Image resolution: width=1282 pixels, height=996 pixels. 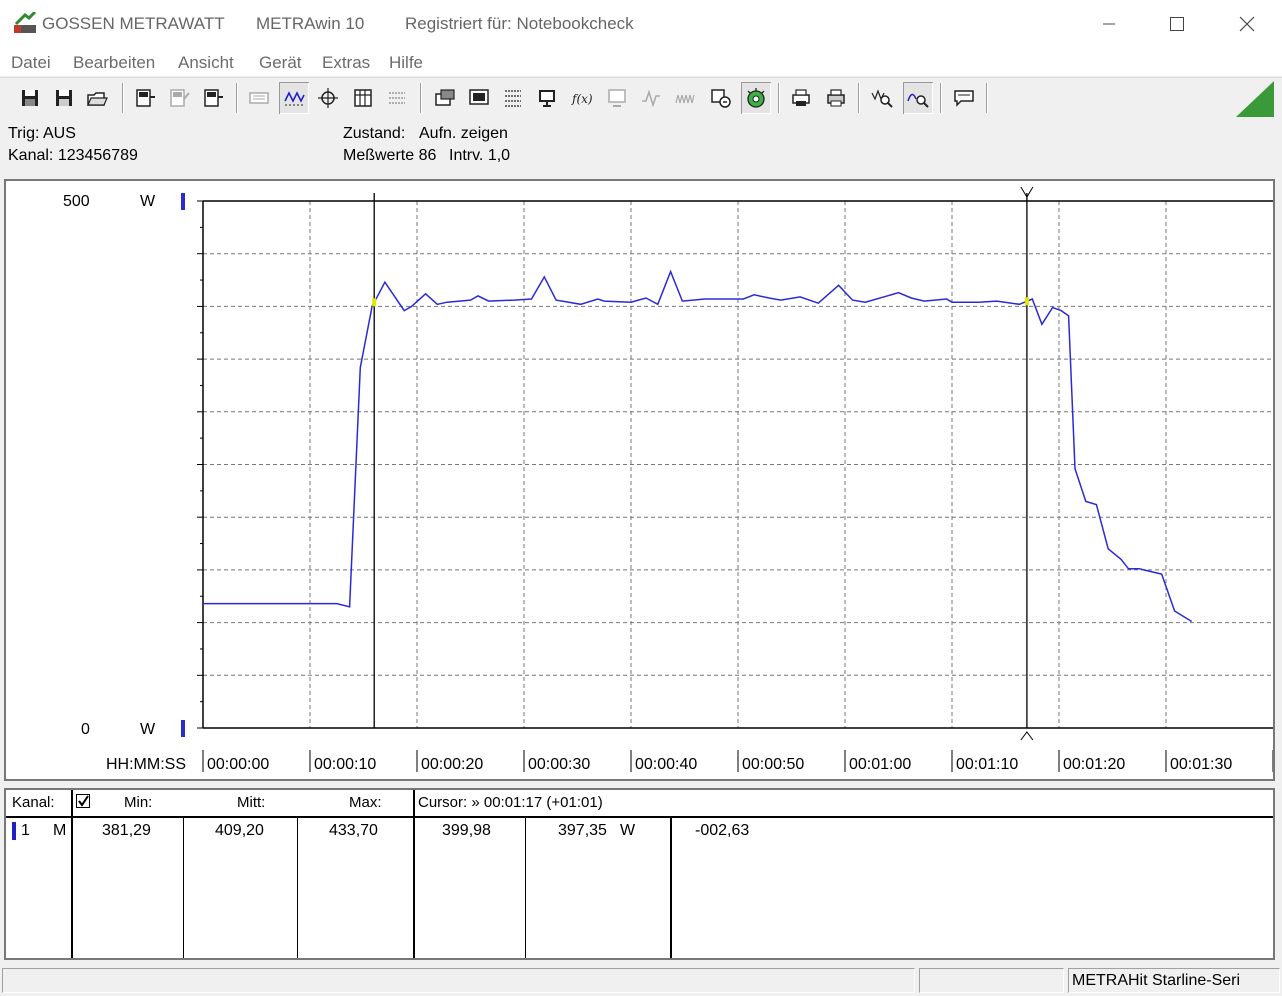 What do you see at coordinates (346, 63) in the screenshot?
I see `menu-extras: Extras` at bounding box center [346, 63].